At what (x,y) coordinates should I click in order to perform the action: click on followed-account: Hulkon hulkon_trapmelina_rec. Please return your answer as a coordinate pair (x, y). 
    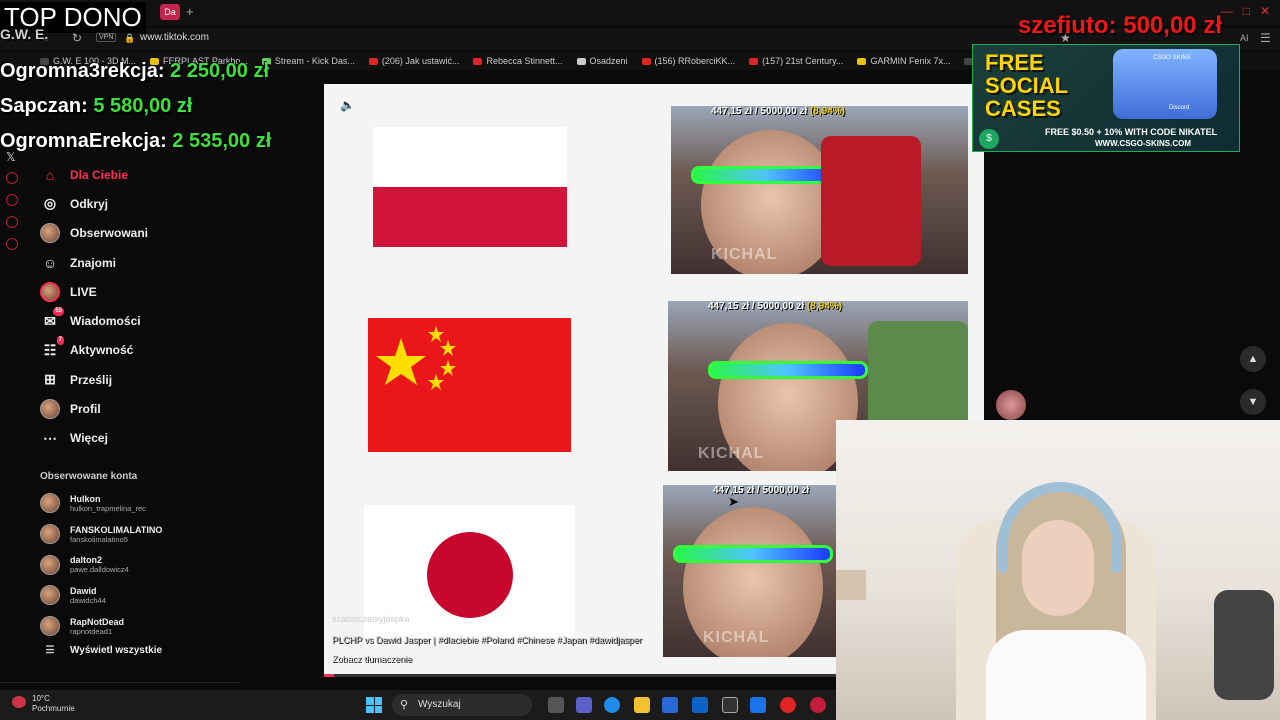
    Looking at the image, I should click on (140, 503).